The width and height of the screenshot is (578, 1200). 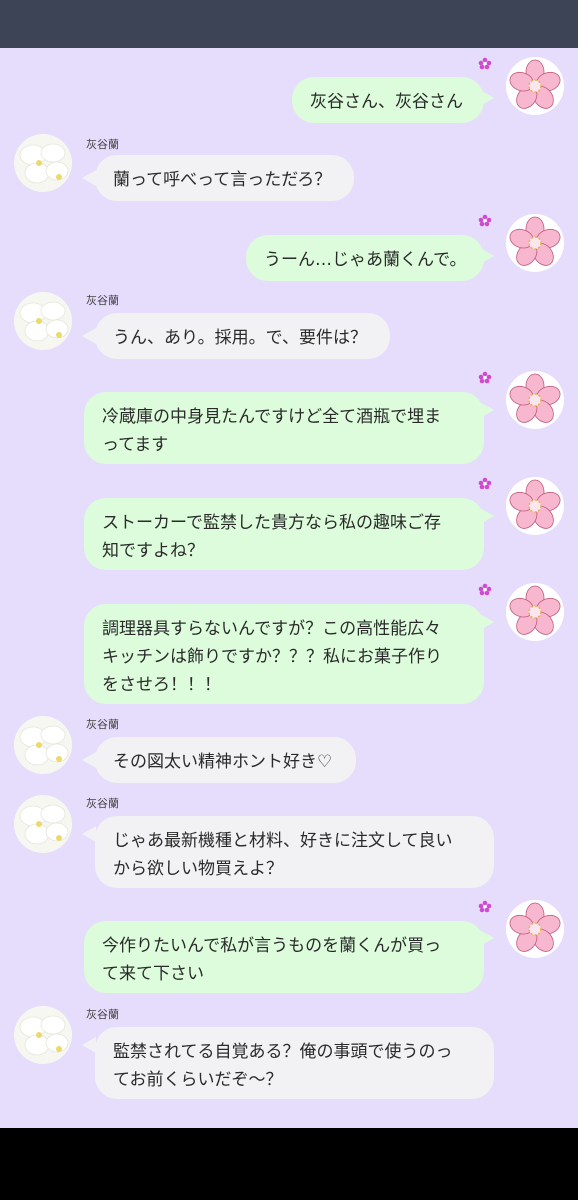 I want to click on message-bubble: ストーカーで監禁した貴方なら私の趣味ご存 知ですよね？, so click(x=284, y=534).